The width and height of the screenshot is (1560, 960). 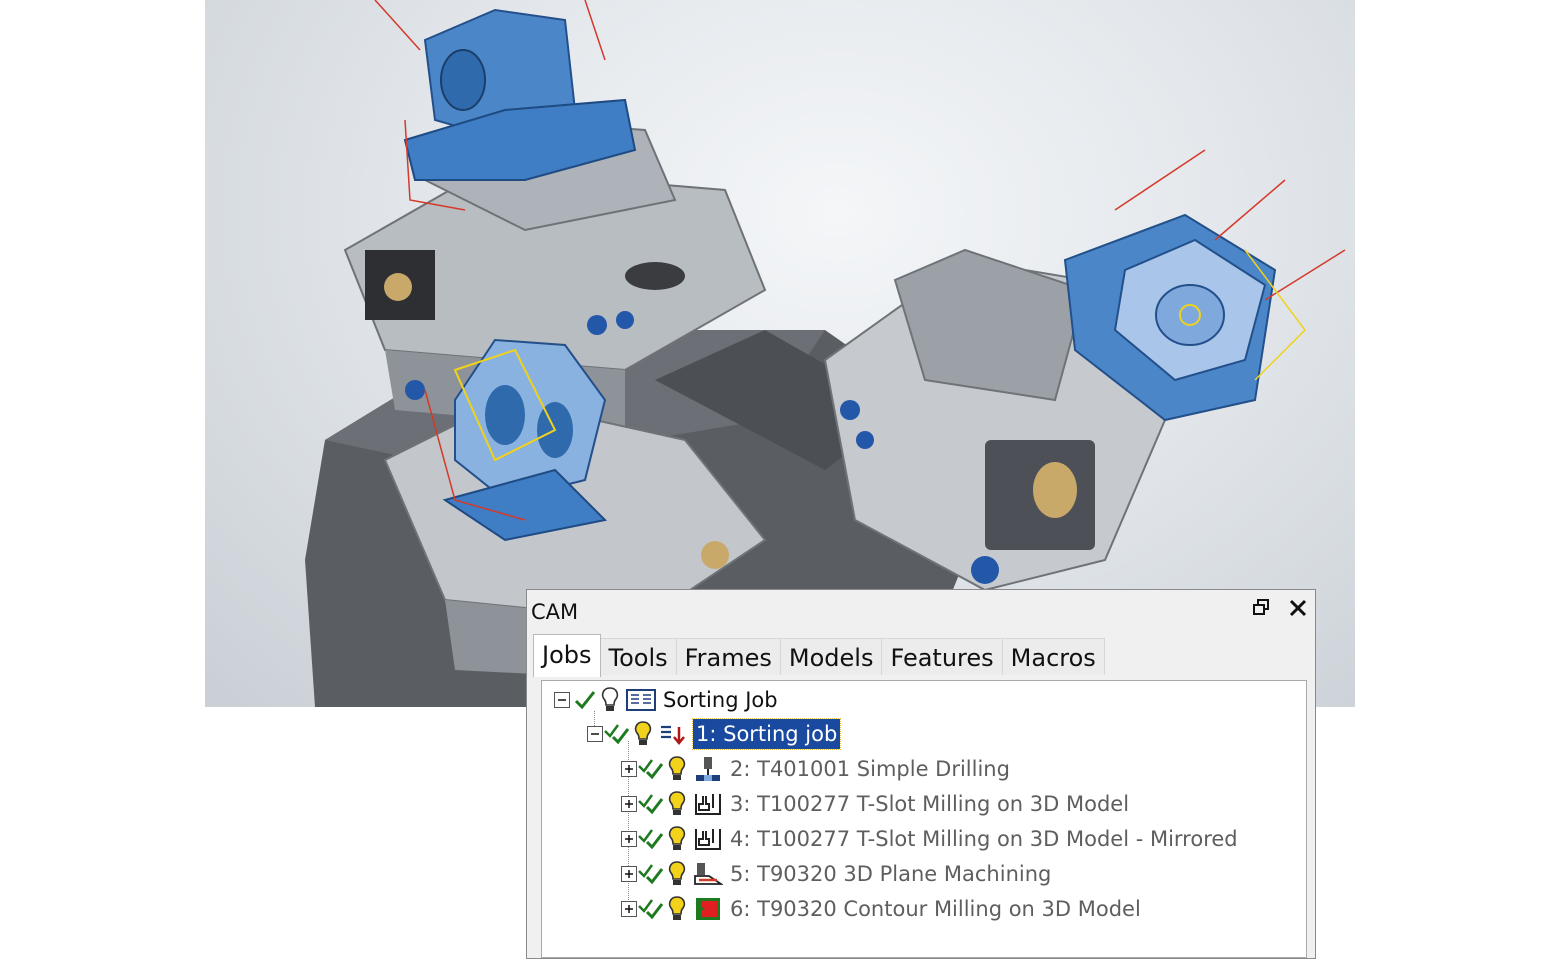 What do you see at coordinates (610, 699) in the screenshot?
I see `bulb-off-icon` at bounding box center [610, 699].